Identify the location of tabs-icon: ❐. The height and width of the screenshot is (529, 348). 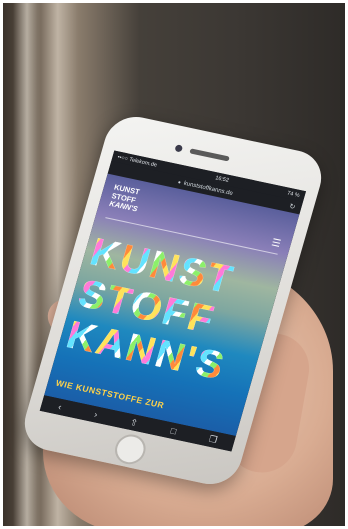
(213, 439).